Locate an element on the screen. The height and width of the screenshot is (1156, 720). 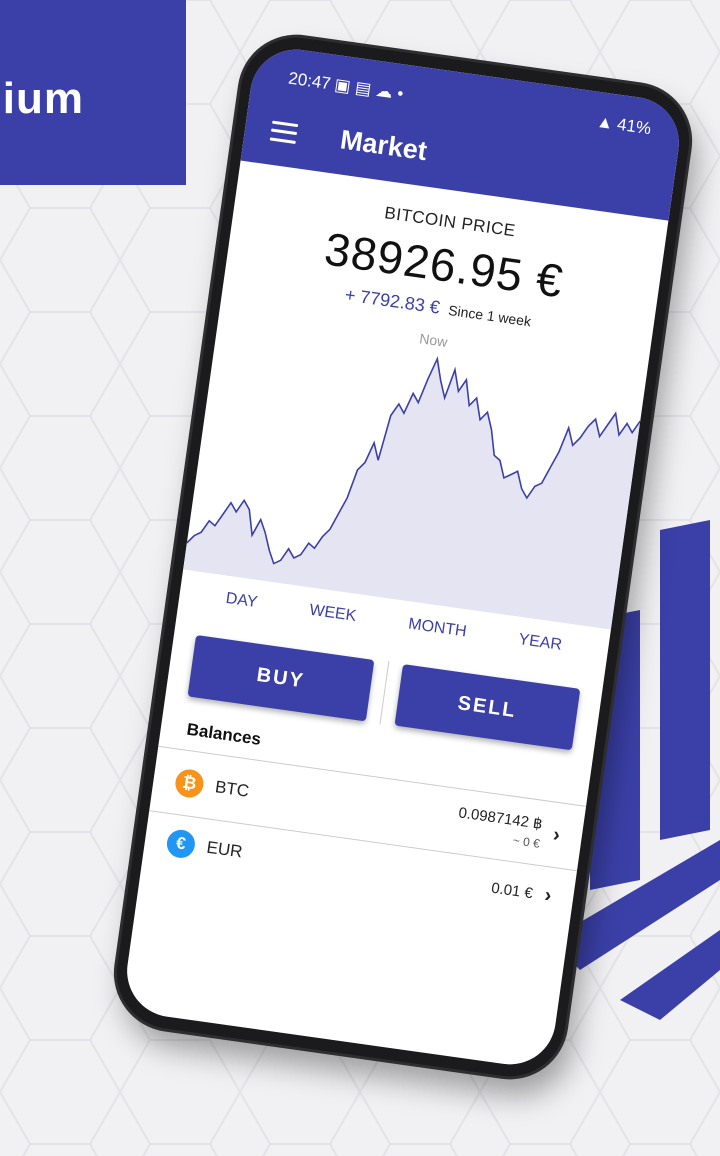
status-time: 20:47 is located at coordinates (310, 81).